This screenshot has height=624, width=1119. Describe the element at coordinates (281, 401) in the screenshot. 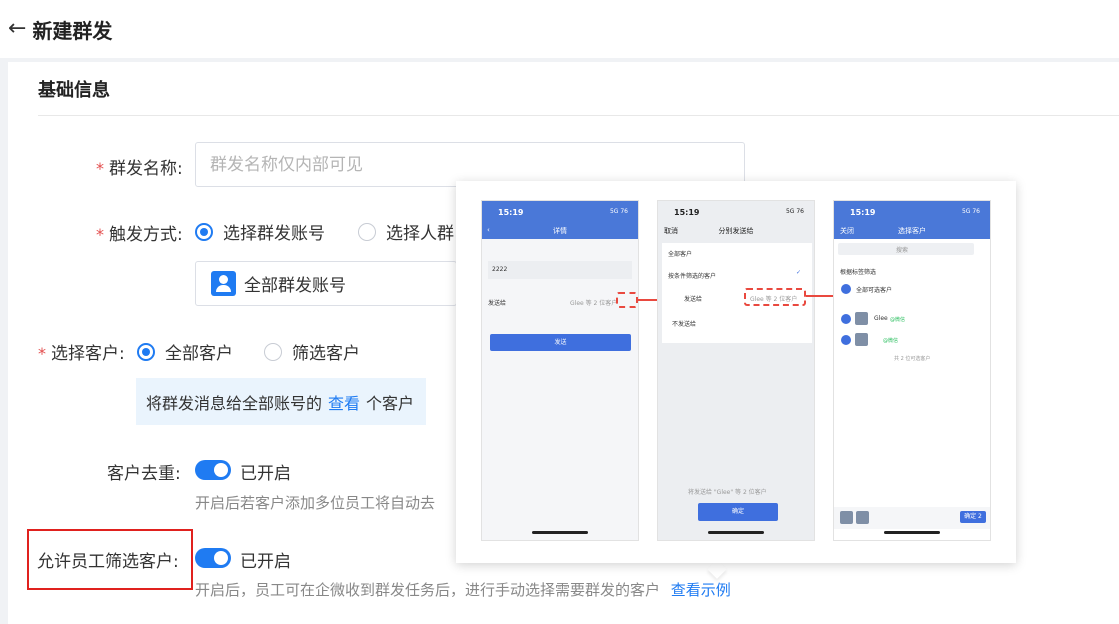

I see `customers-info: 将群发消息给全部账号的 查看 个客户` at that location.